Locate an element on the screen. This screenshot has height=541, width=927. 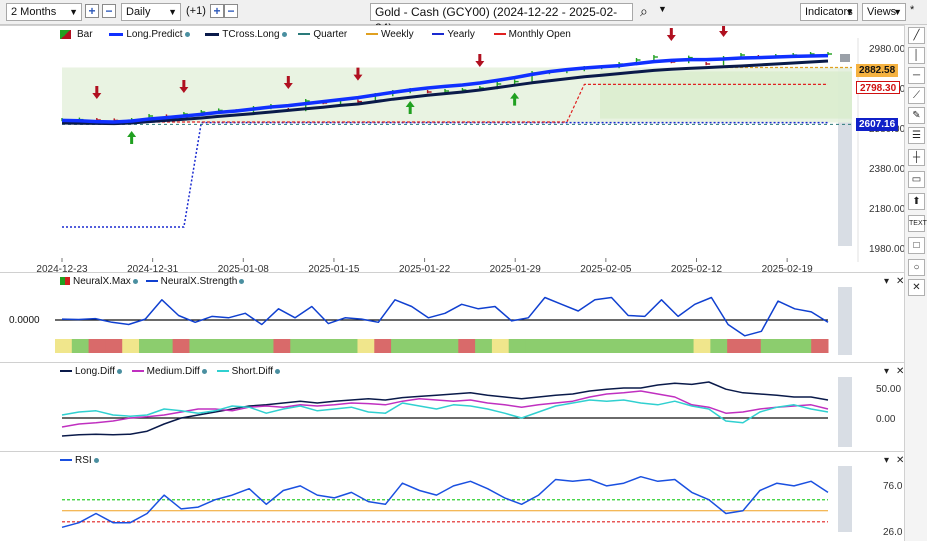
quarter-zone-inner is located at coordinates (726, 95).